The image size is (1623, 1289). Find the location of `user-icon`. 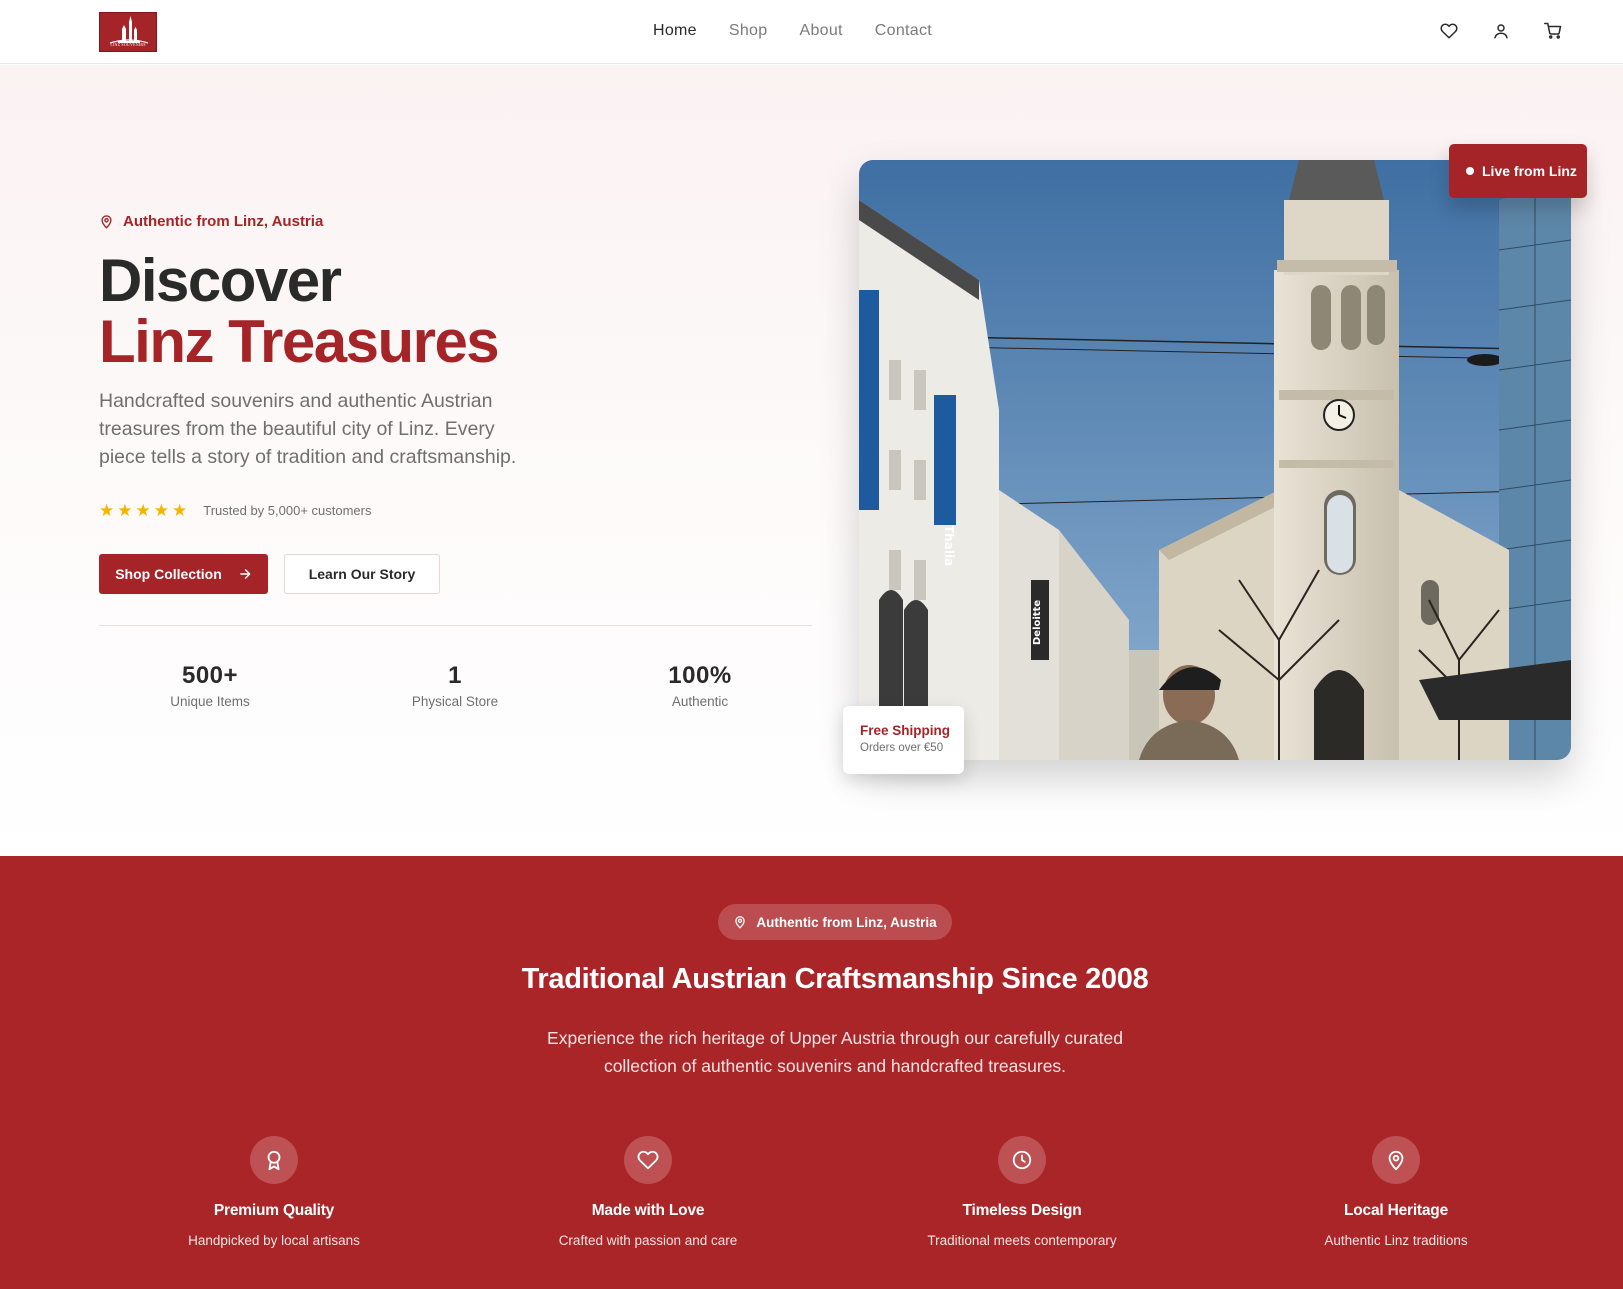

user-icon is located at coordinates (1501, 31).